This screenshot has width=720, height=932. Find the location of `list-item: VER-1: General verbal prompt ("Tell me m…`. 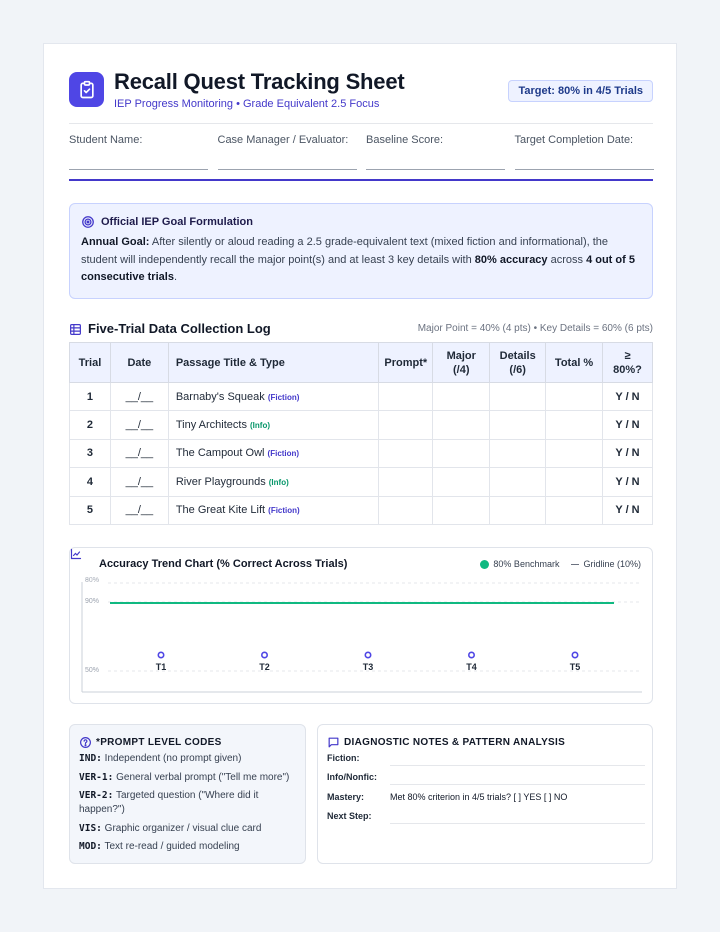

list-item: VER-1: General verbal prompt ("Tell me m… is located at coordinates (190, 778).